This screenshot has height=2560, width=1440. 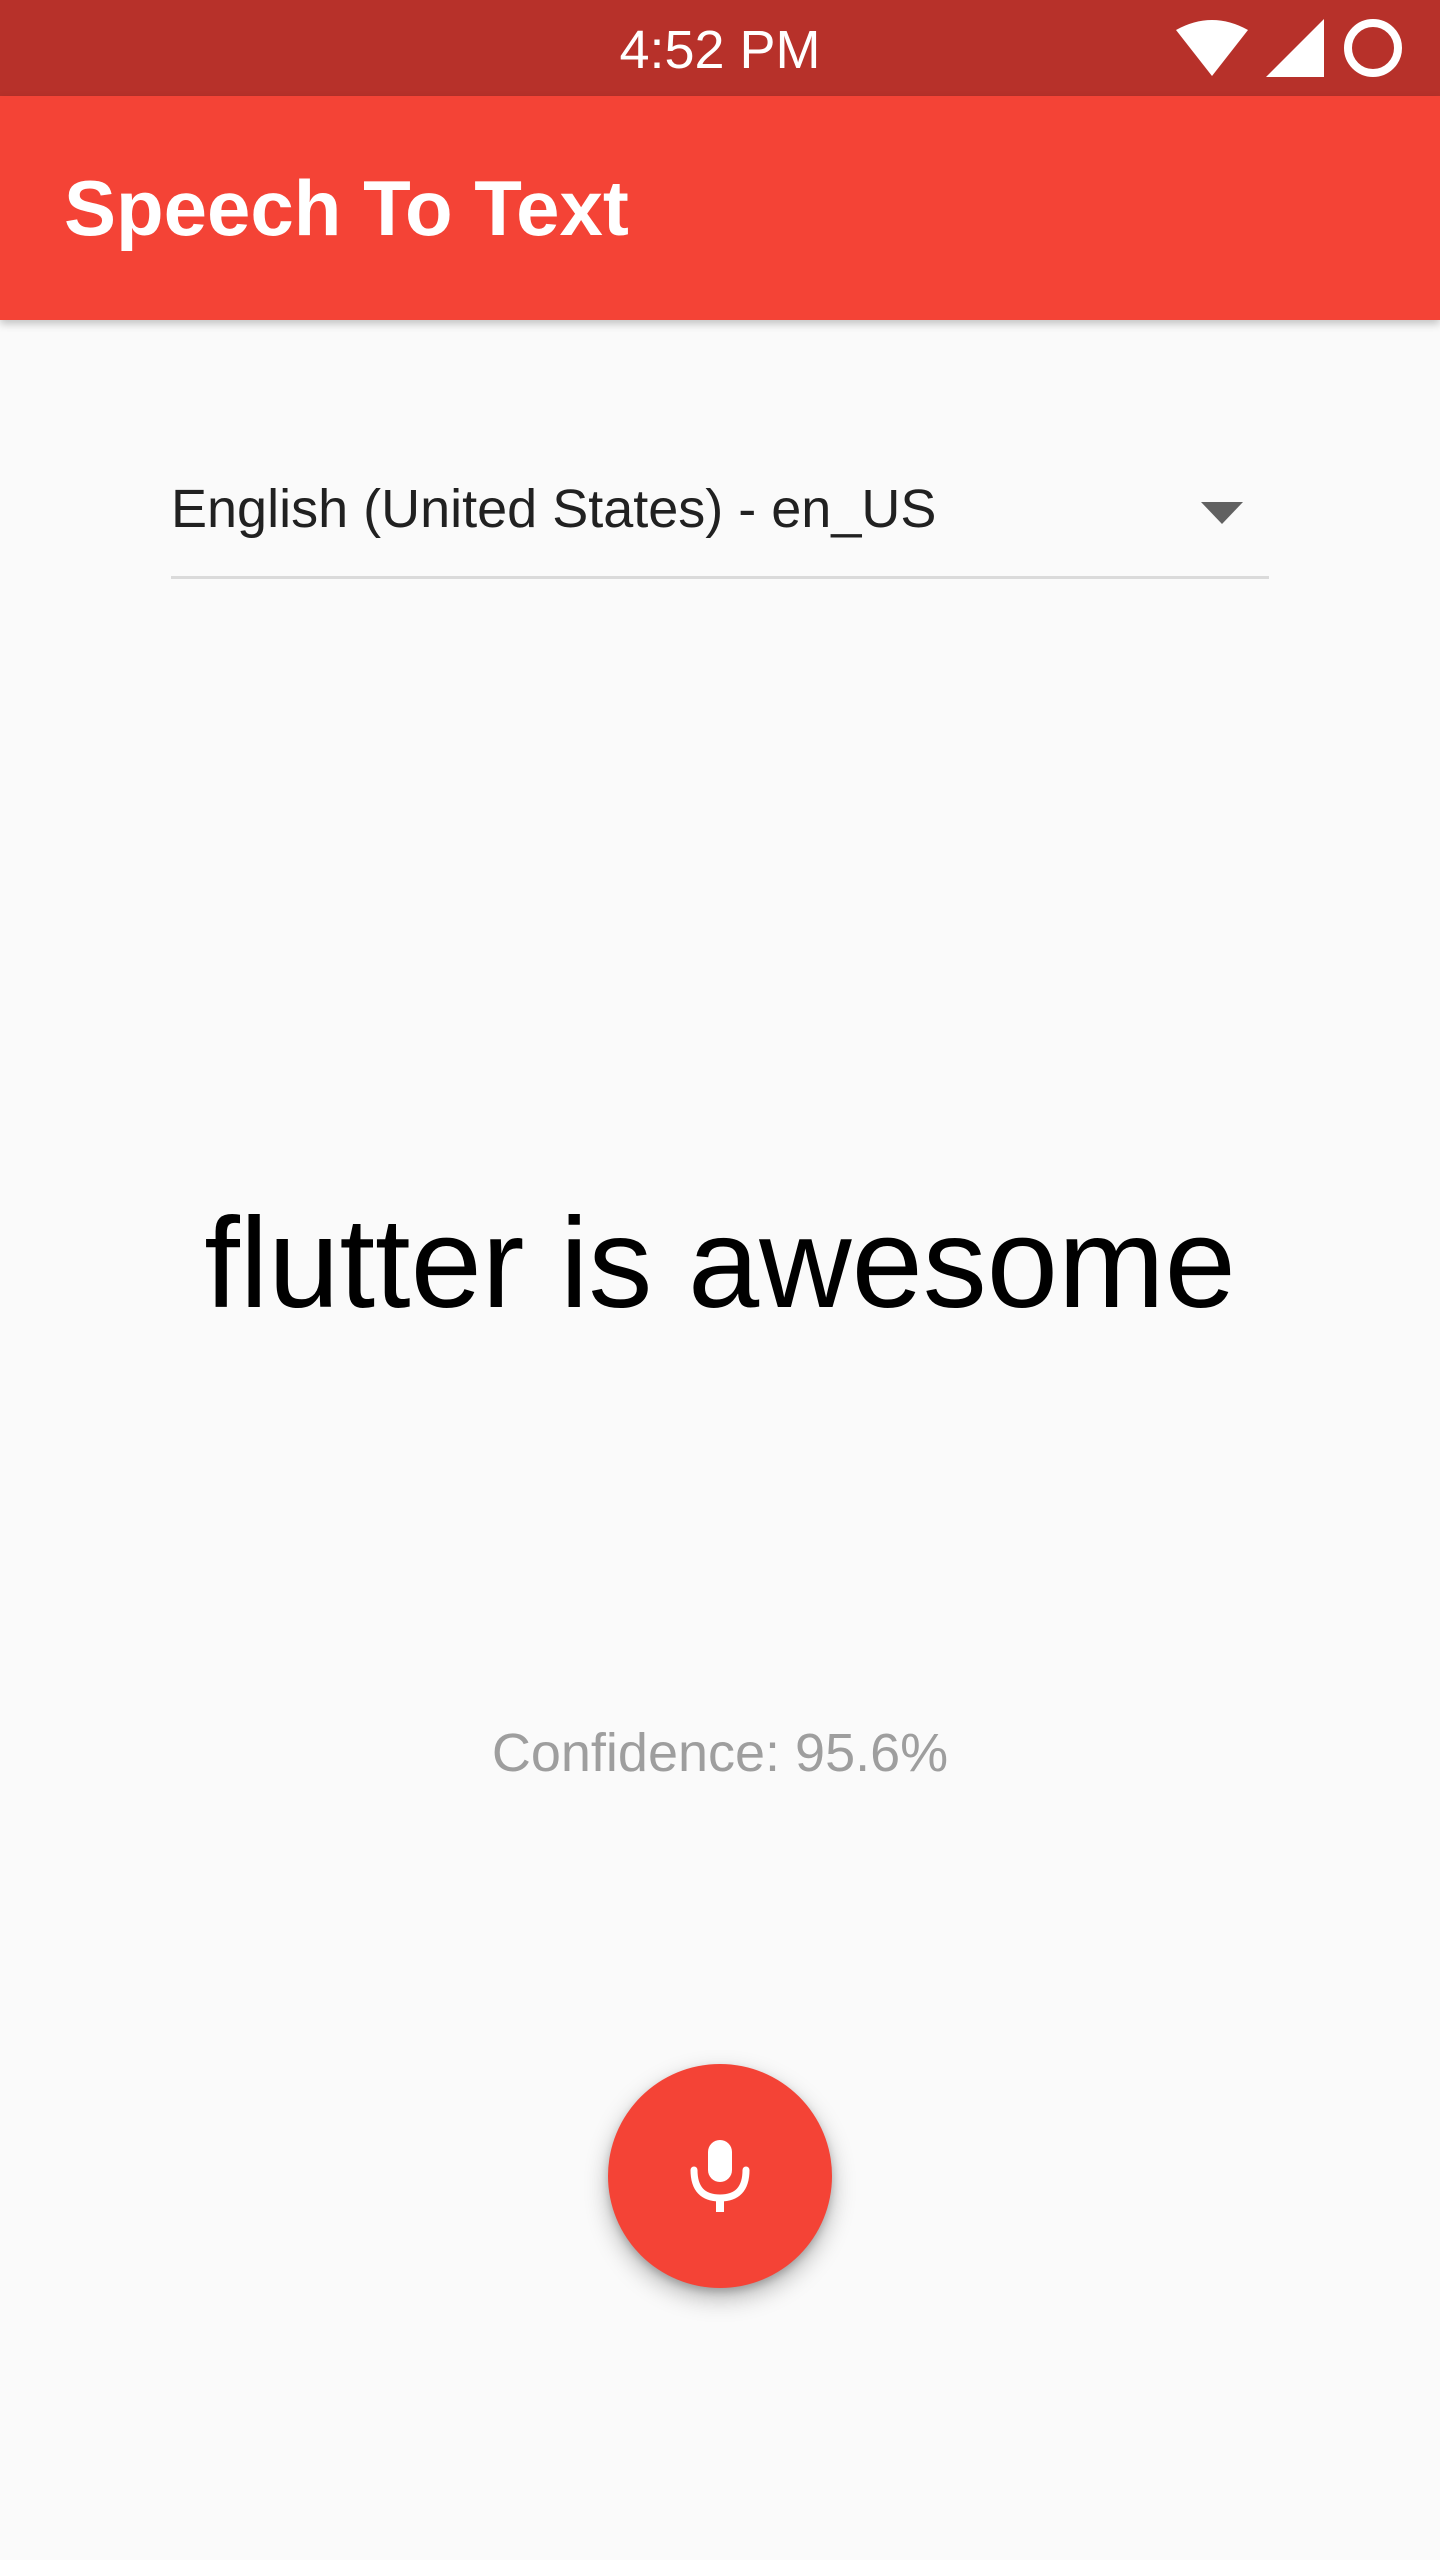 I want to click on microphone-button, so click(x=720, y=2176).